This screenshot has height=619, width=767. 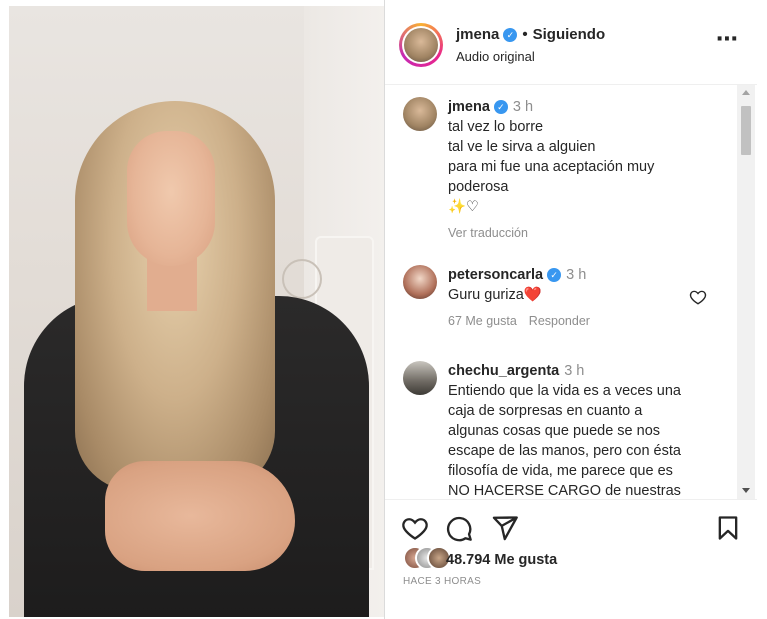 I want to click on comment-likes: 67 Me gusta, so click(x=482, y=321).